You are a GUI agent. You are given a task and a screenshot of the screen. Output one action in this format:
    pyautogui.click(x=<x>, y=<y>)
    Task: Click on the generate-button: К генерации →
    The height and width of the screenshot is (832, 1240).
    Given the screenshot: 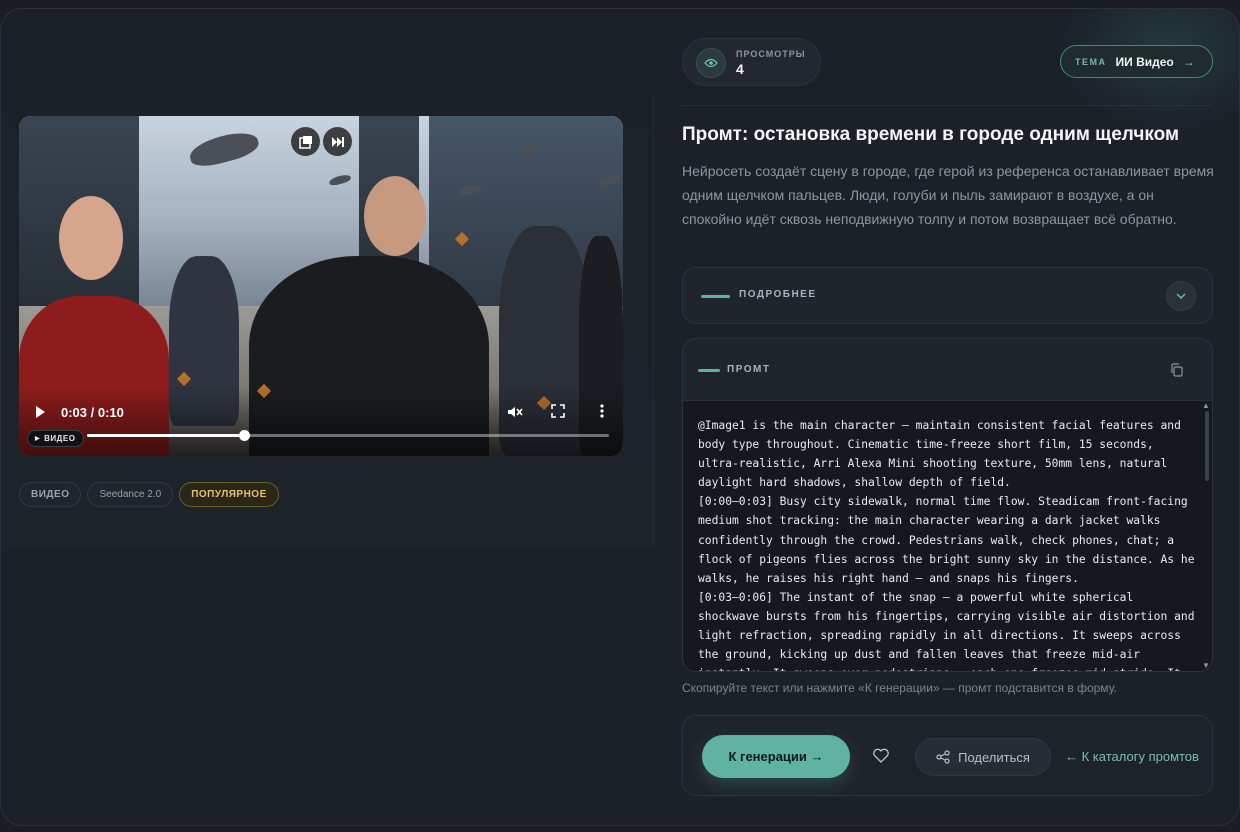 What is the action you would take?
    pyautogui.click(x=776, y=756)
    